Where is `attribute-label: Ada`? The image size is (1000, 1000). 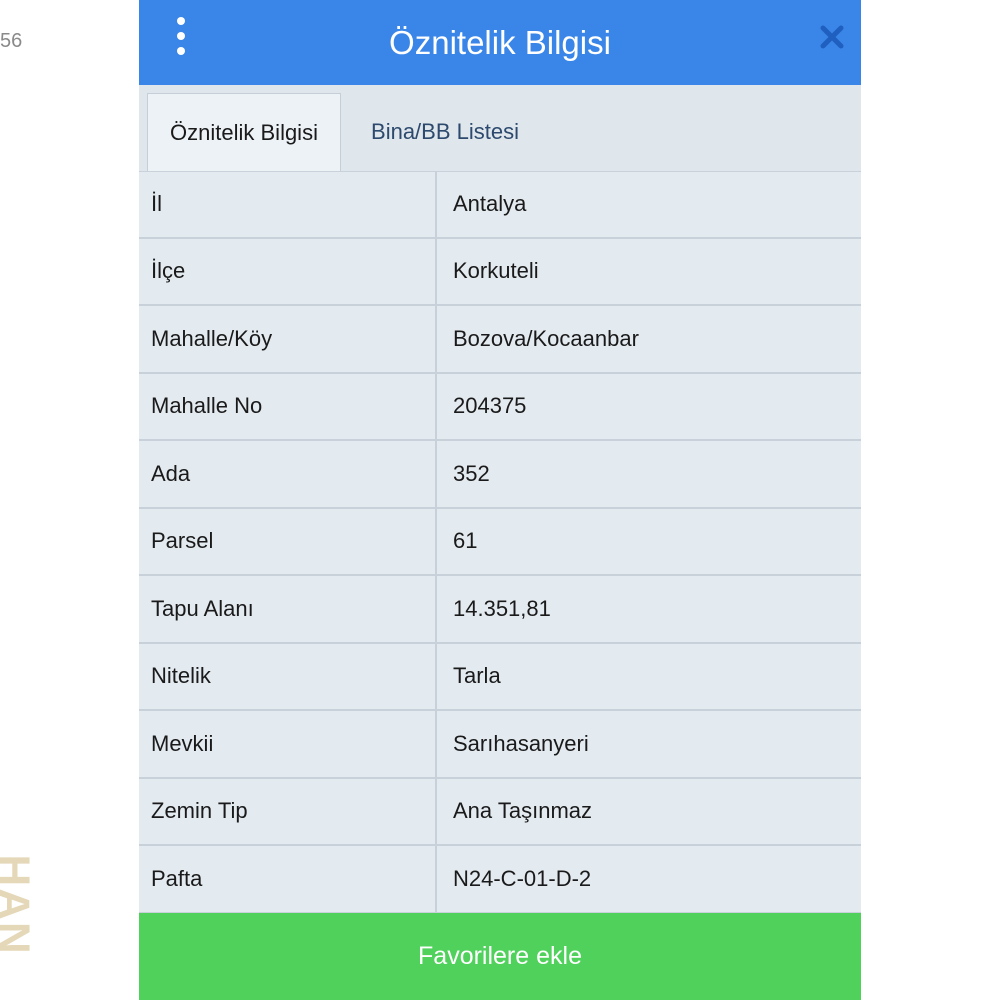 attribute-label: Ada is located at coordinates (288, 474).